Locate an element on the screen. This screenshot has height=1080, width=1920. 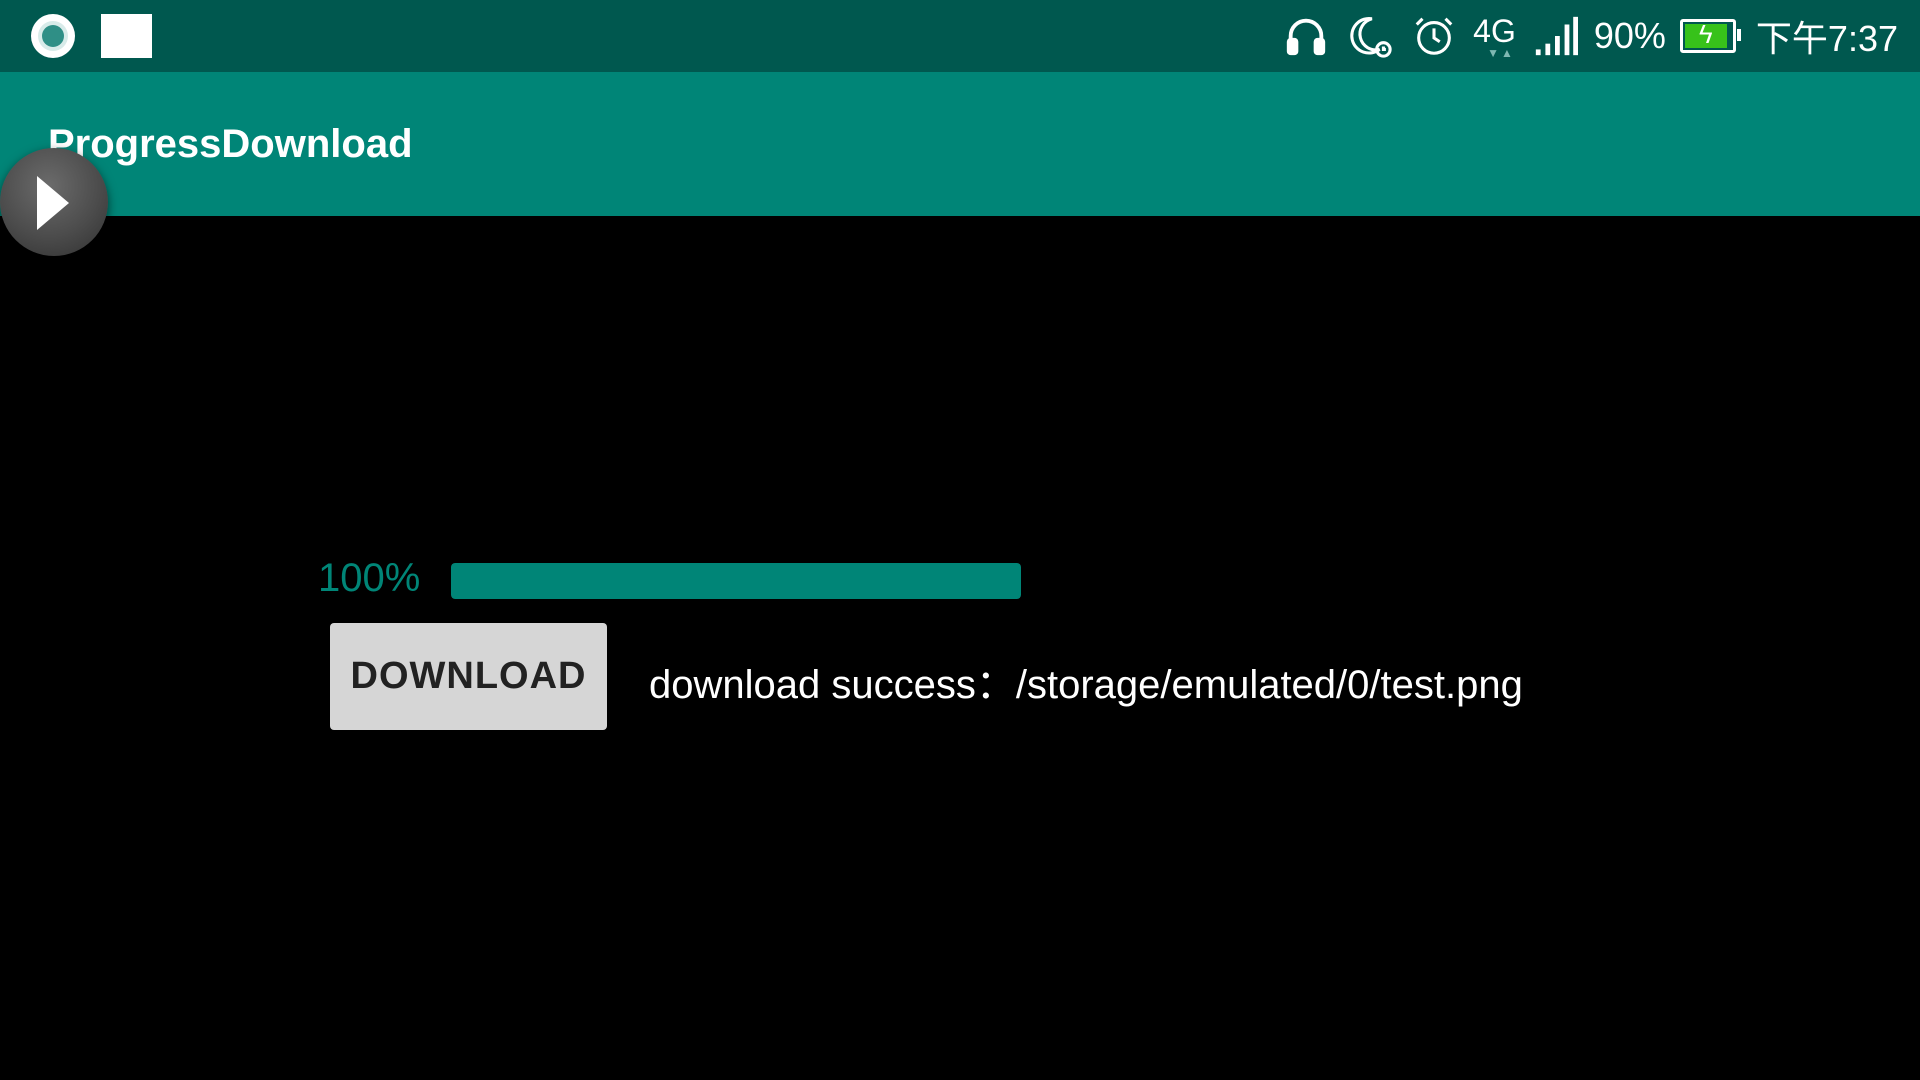
headphones-icon is located at coordinates (1306, 36).